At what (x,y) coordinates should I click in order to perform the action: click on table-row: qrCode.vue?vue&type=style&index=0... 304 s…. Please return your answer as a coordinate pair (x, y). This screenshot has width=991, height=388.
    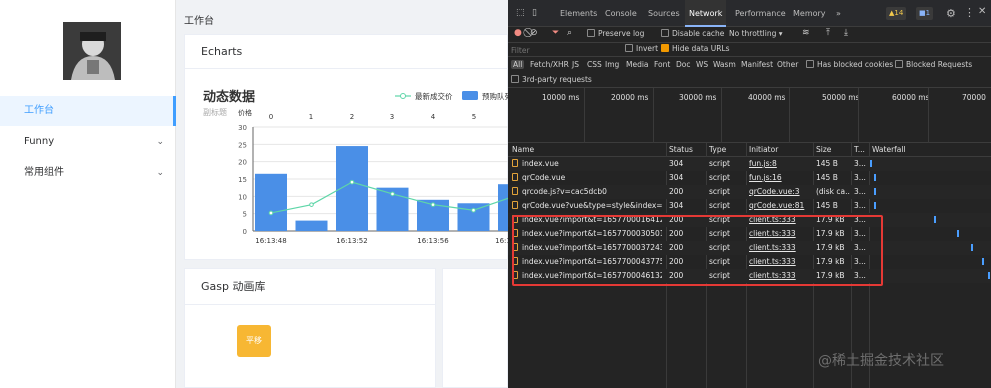
    Looking at the image, I should click on (749, 206).